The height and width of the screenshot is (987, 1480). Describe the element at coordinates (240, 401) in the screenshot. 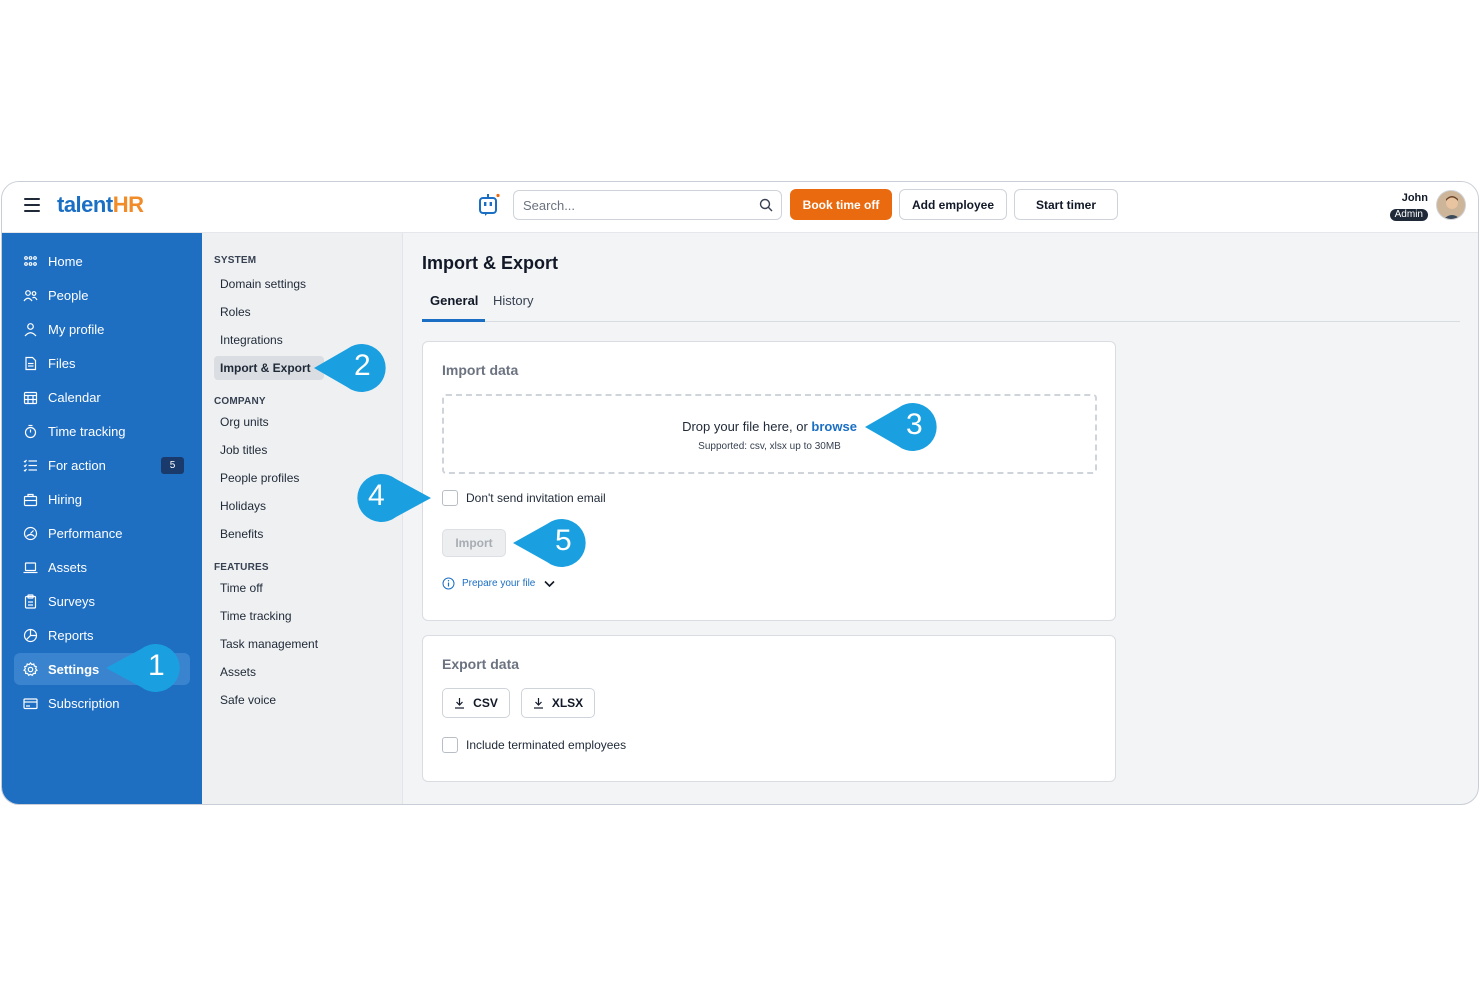

I see `submenu-heading-company: COMPANY` at that location.